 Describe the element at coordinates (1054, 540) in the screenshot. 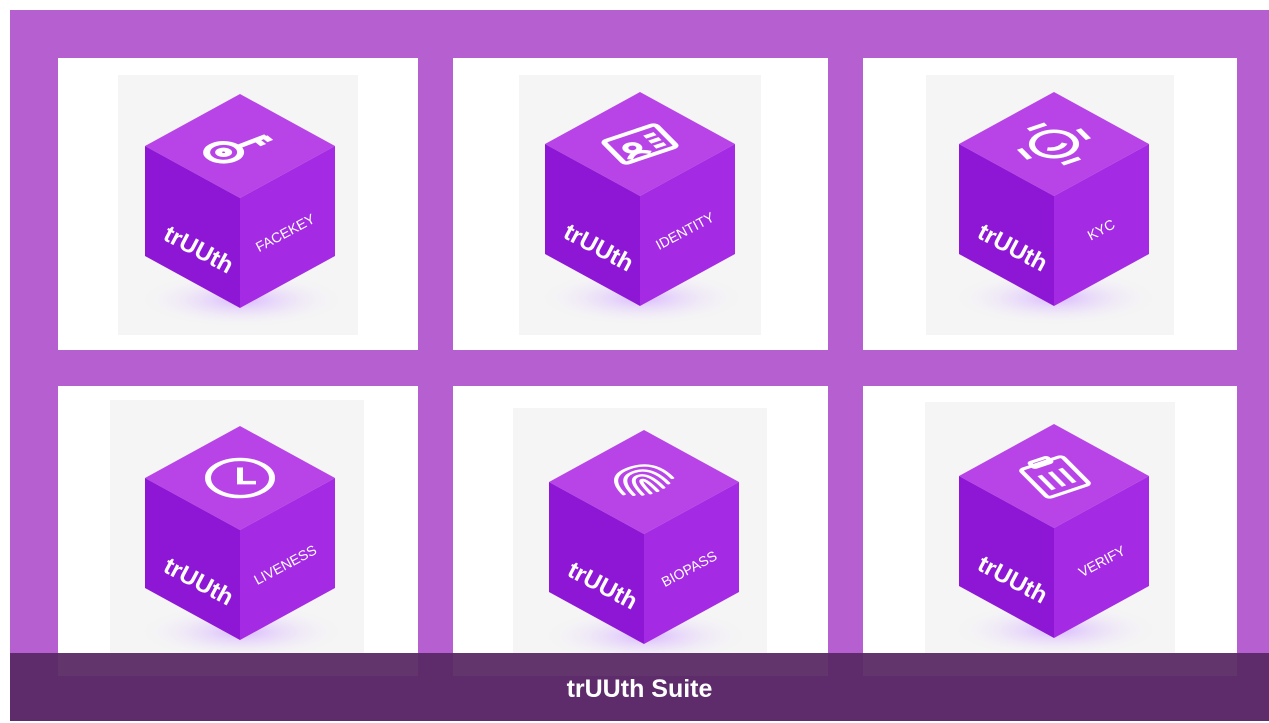

I see `product-cube-verify: trUUth VERIFY` at that location.